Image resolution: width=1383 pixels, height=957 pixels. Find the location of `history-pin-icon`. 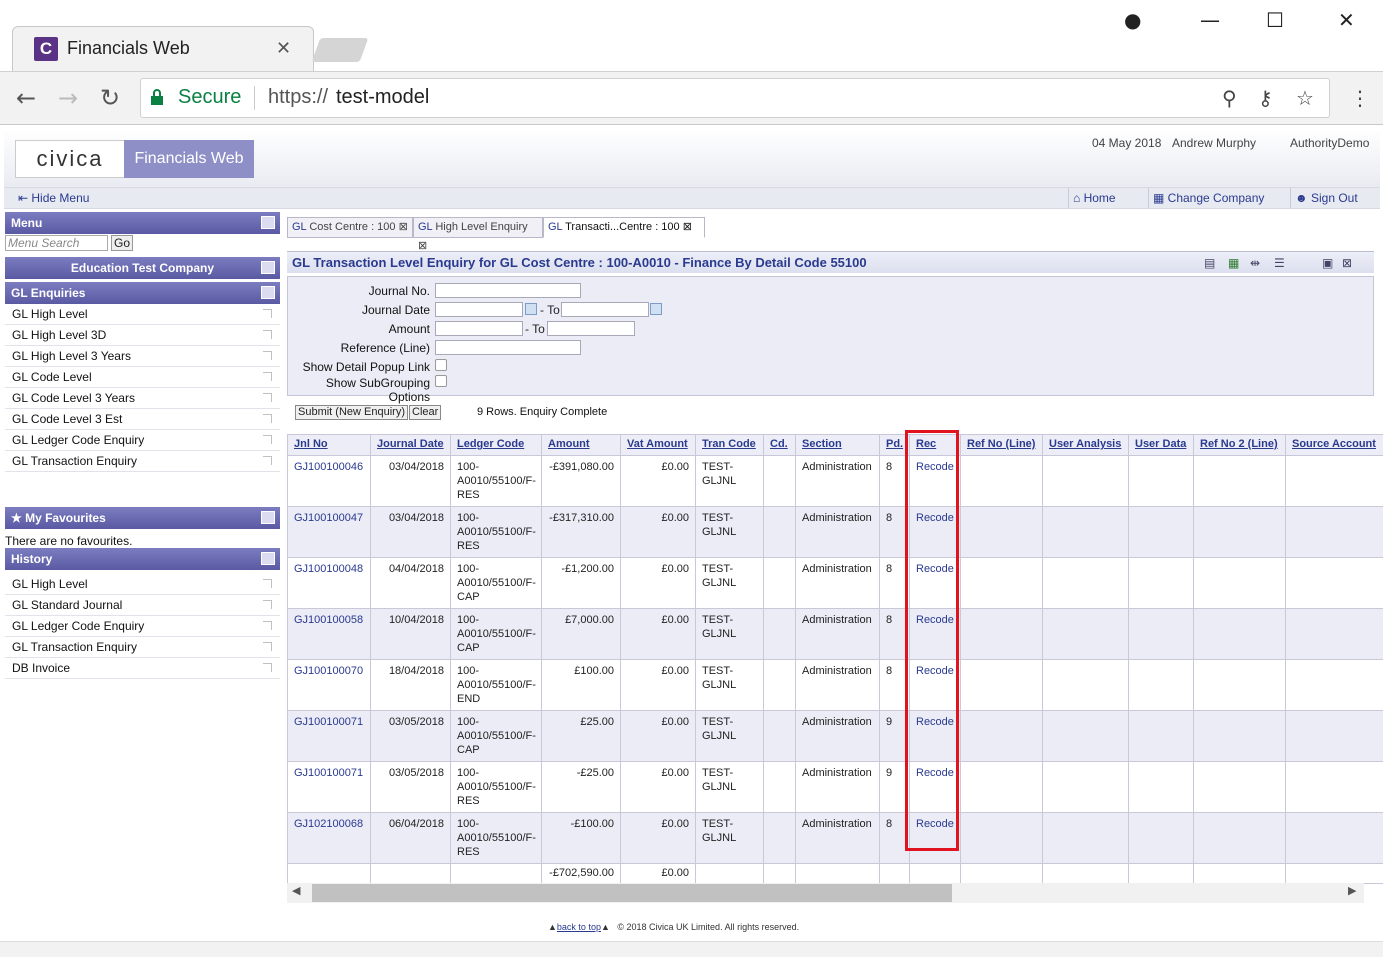

history-pin-icon is located at coordinates (268, 558).